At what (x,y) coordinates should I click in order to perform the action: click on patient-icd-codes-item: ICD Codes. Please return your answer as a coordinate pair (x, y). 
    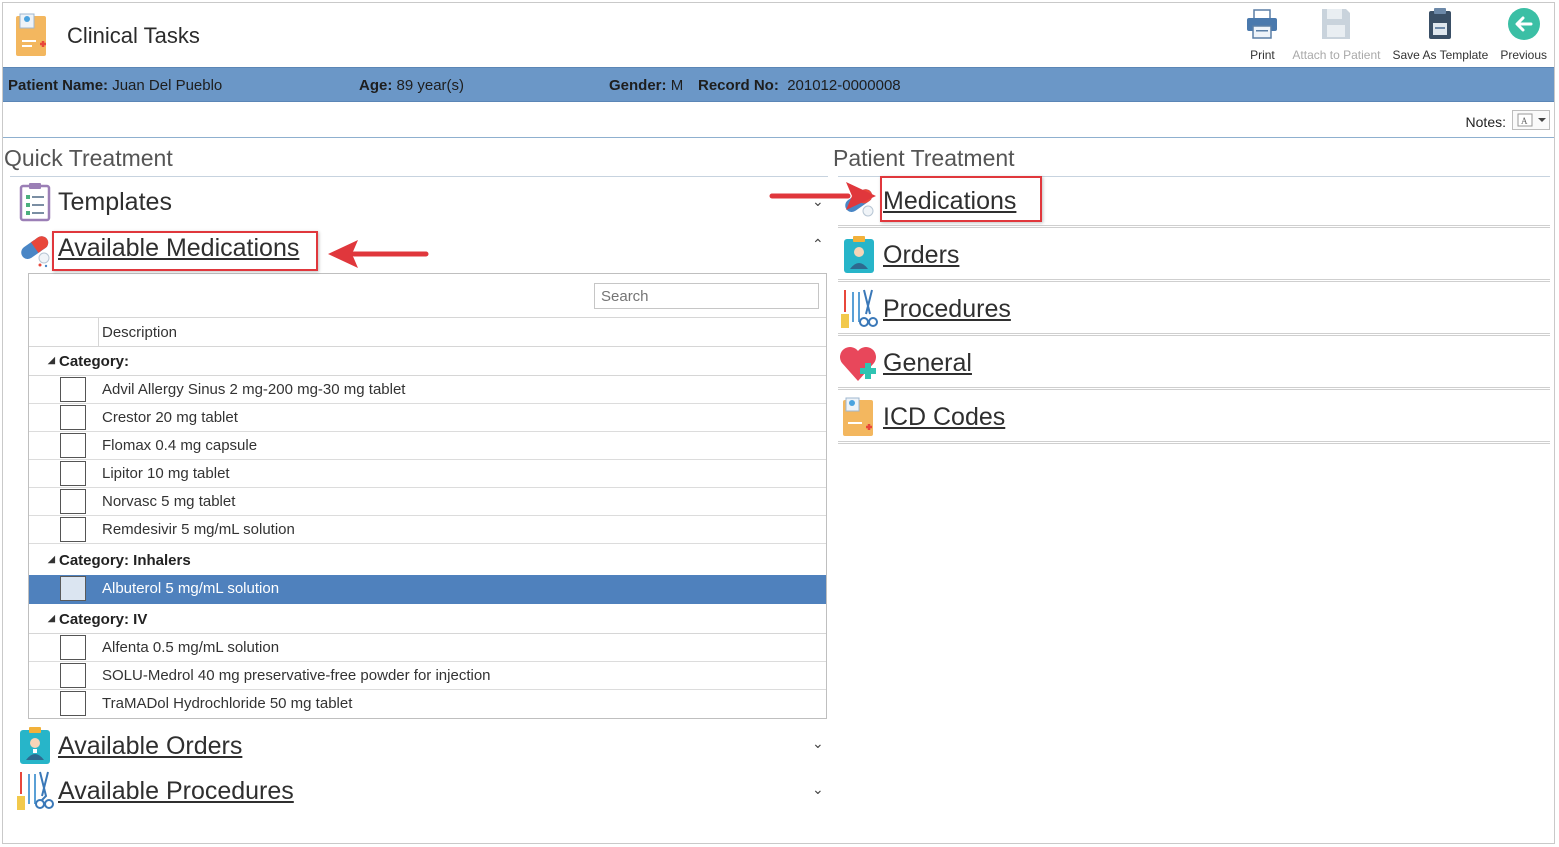
    Looking at the image, I should click on (1194, 418).